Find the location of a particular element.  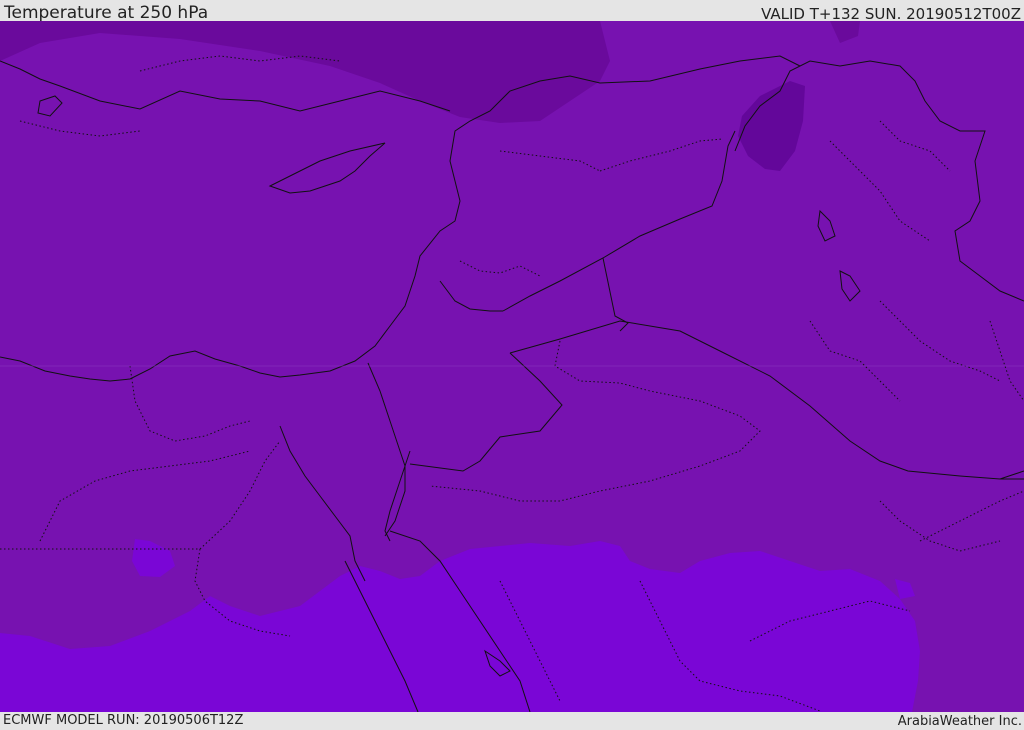

model-run: ECMWF MODEL RUN: 20190506T12Z is located at coordinates (123, 720).